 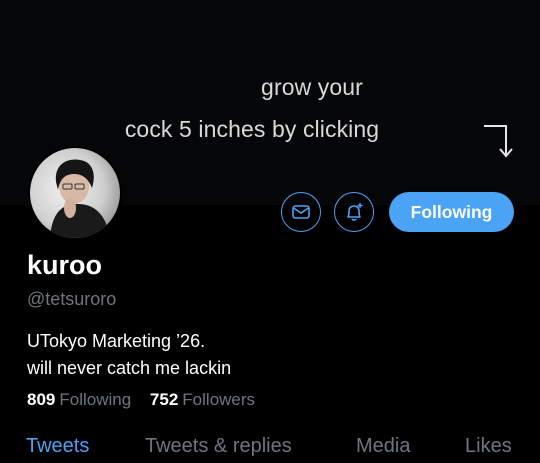 I want to click on bio-line-1: UTokyo Marketing ’26., so click(x=116, y=341).